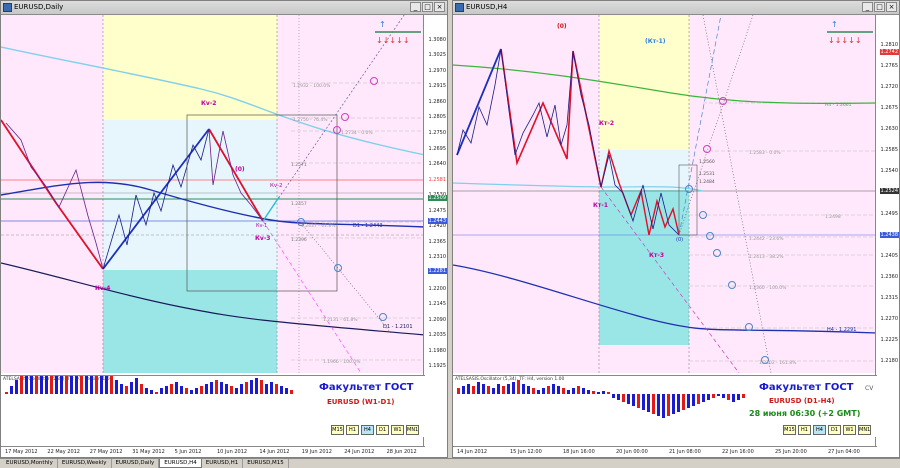 The image size is (900, 468). Describe the element at coordinates (190, 321) in the screenshot. I see `zone-cyan` at that location.